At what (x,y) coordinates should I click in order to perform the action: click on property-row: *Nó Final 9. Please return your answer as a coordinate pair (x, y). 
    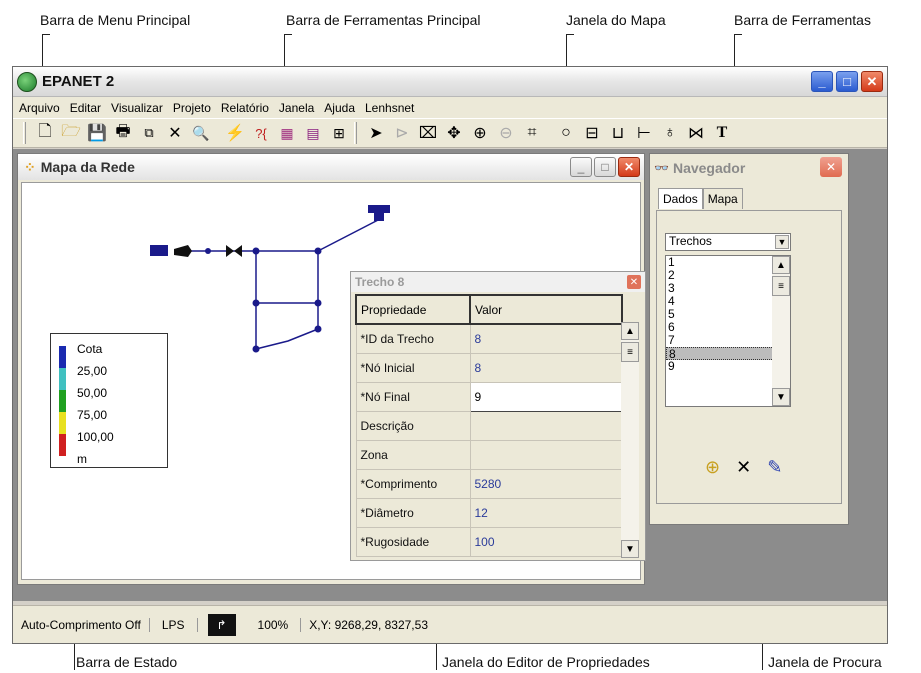
    Looking at the image, I should click on (489, 396).